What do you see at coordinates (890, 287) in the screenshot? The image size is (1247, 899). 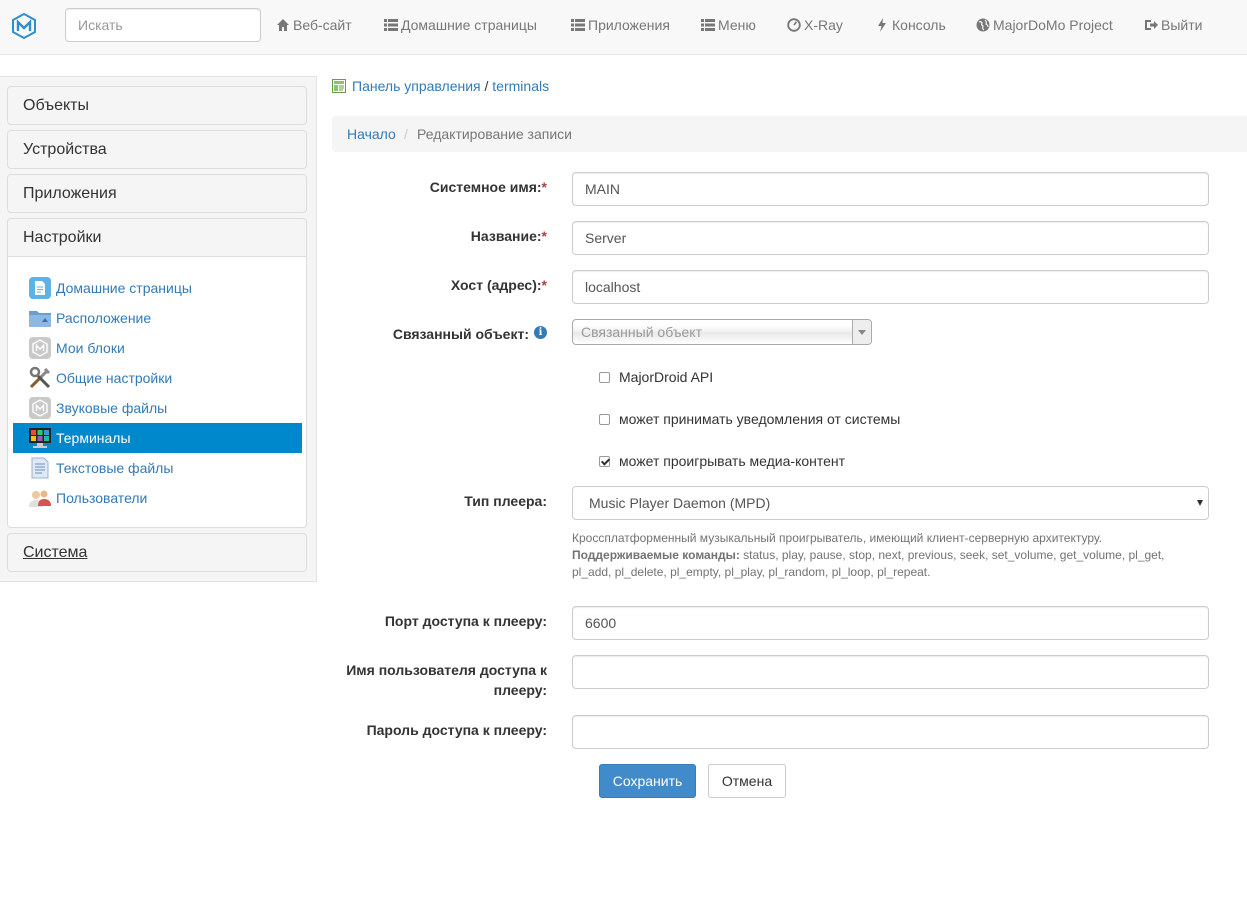 I see `host-input: localhost` at bounding box center [890, 287].